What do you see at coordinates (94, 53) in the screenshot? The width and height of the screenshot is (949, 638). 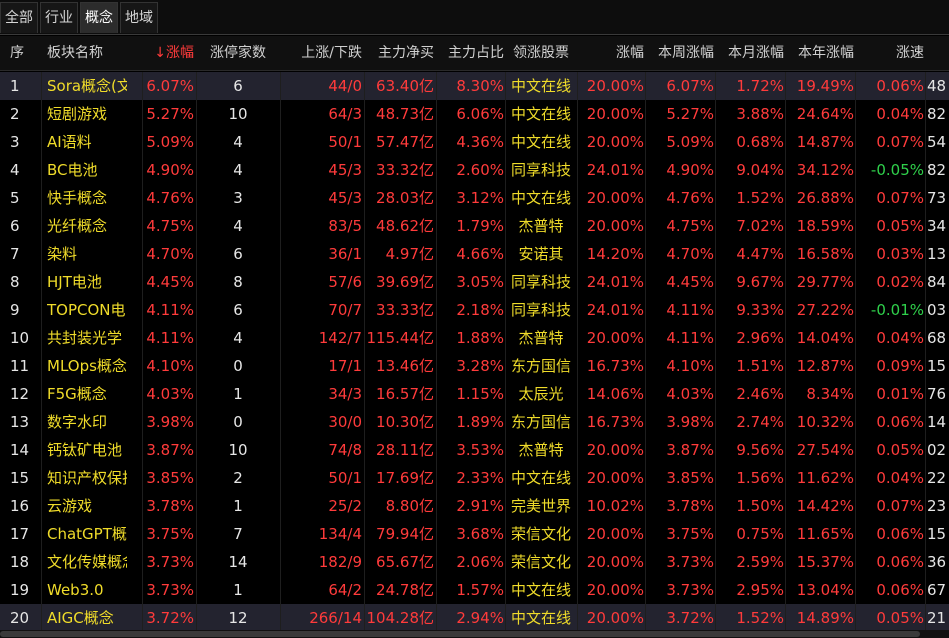 I see `col-header-sector-name: 板块名称` at bounding box center [94, 53].